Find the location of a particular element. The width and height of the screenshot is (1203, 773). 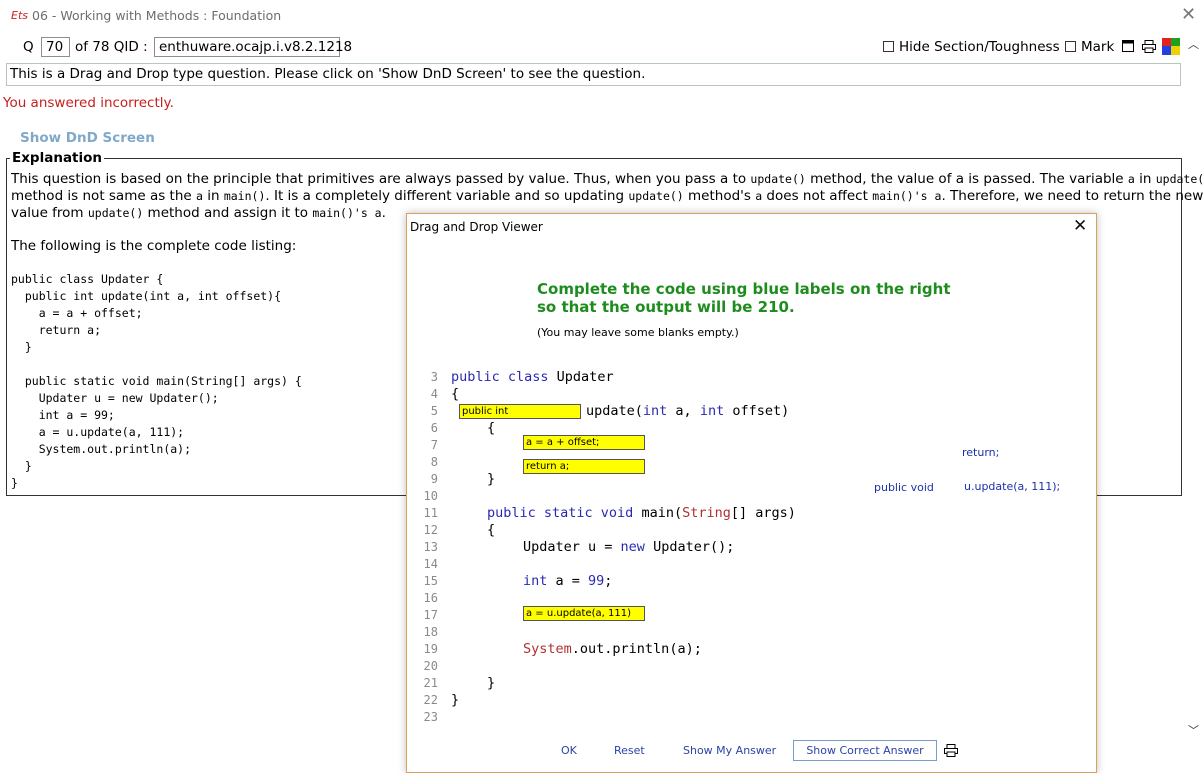

result-status: You answered incorrectly. is located at coordinates (88, 103).